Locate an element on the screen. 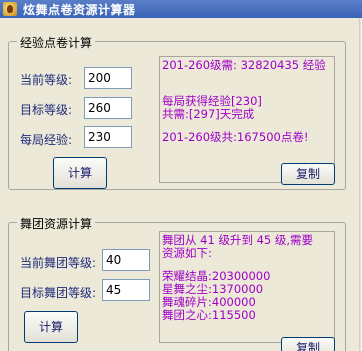 This screenshot has width=362, height=351. exp-result-line: 201-260级需: 32820435 经验 is located at coordinates (244, 65).